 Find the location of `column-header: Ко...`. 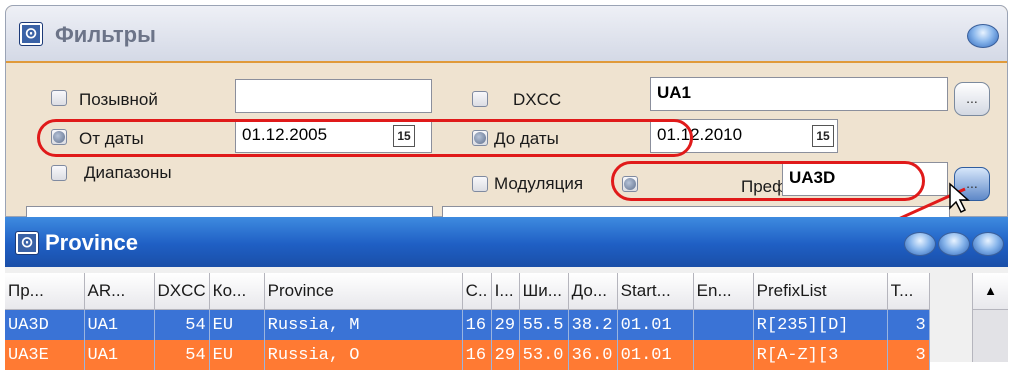

column-header: Ко... is located at coordinates (236, 291).